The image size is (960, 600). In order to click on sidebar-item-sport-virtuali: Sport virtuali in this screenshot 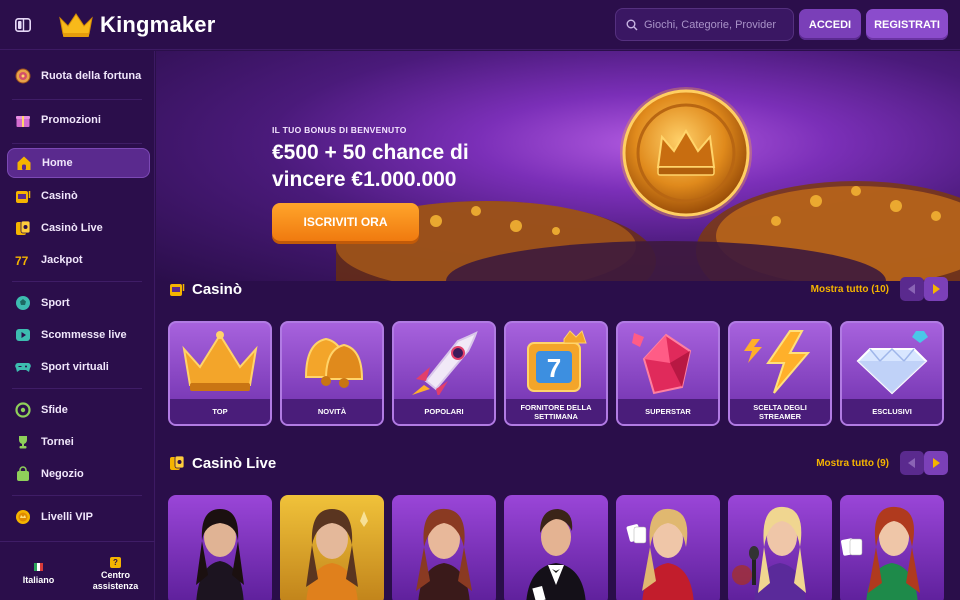, I will do `click(78, 367)`.